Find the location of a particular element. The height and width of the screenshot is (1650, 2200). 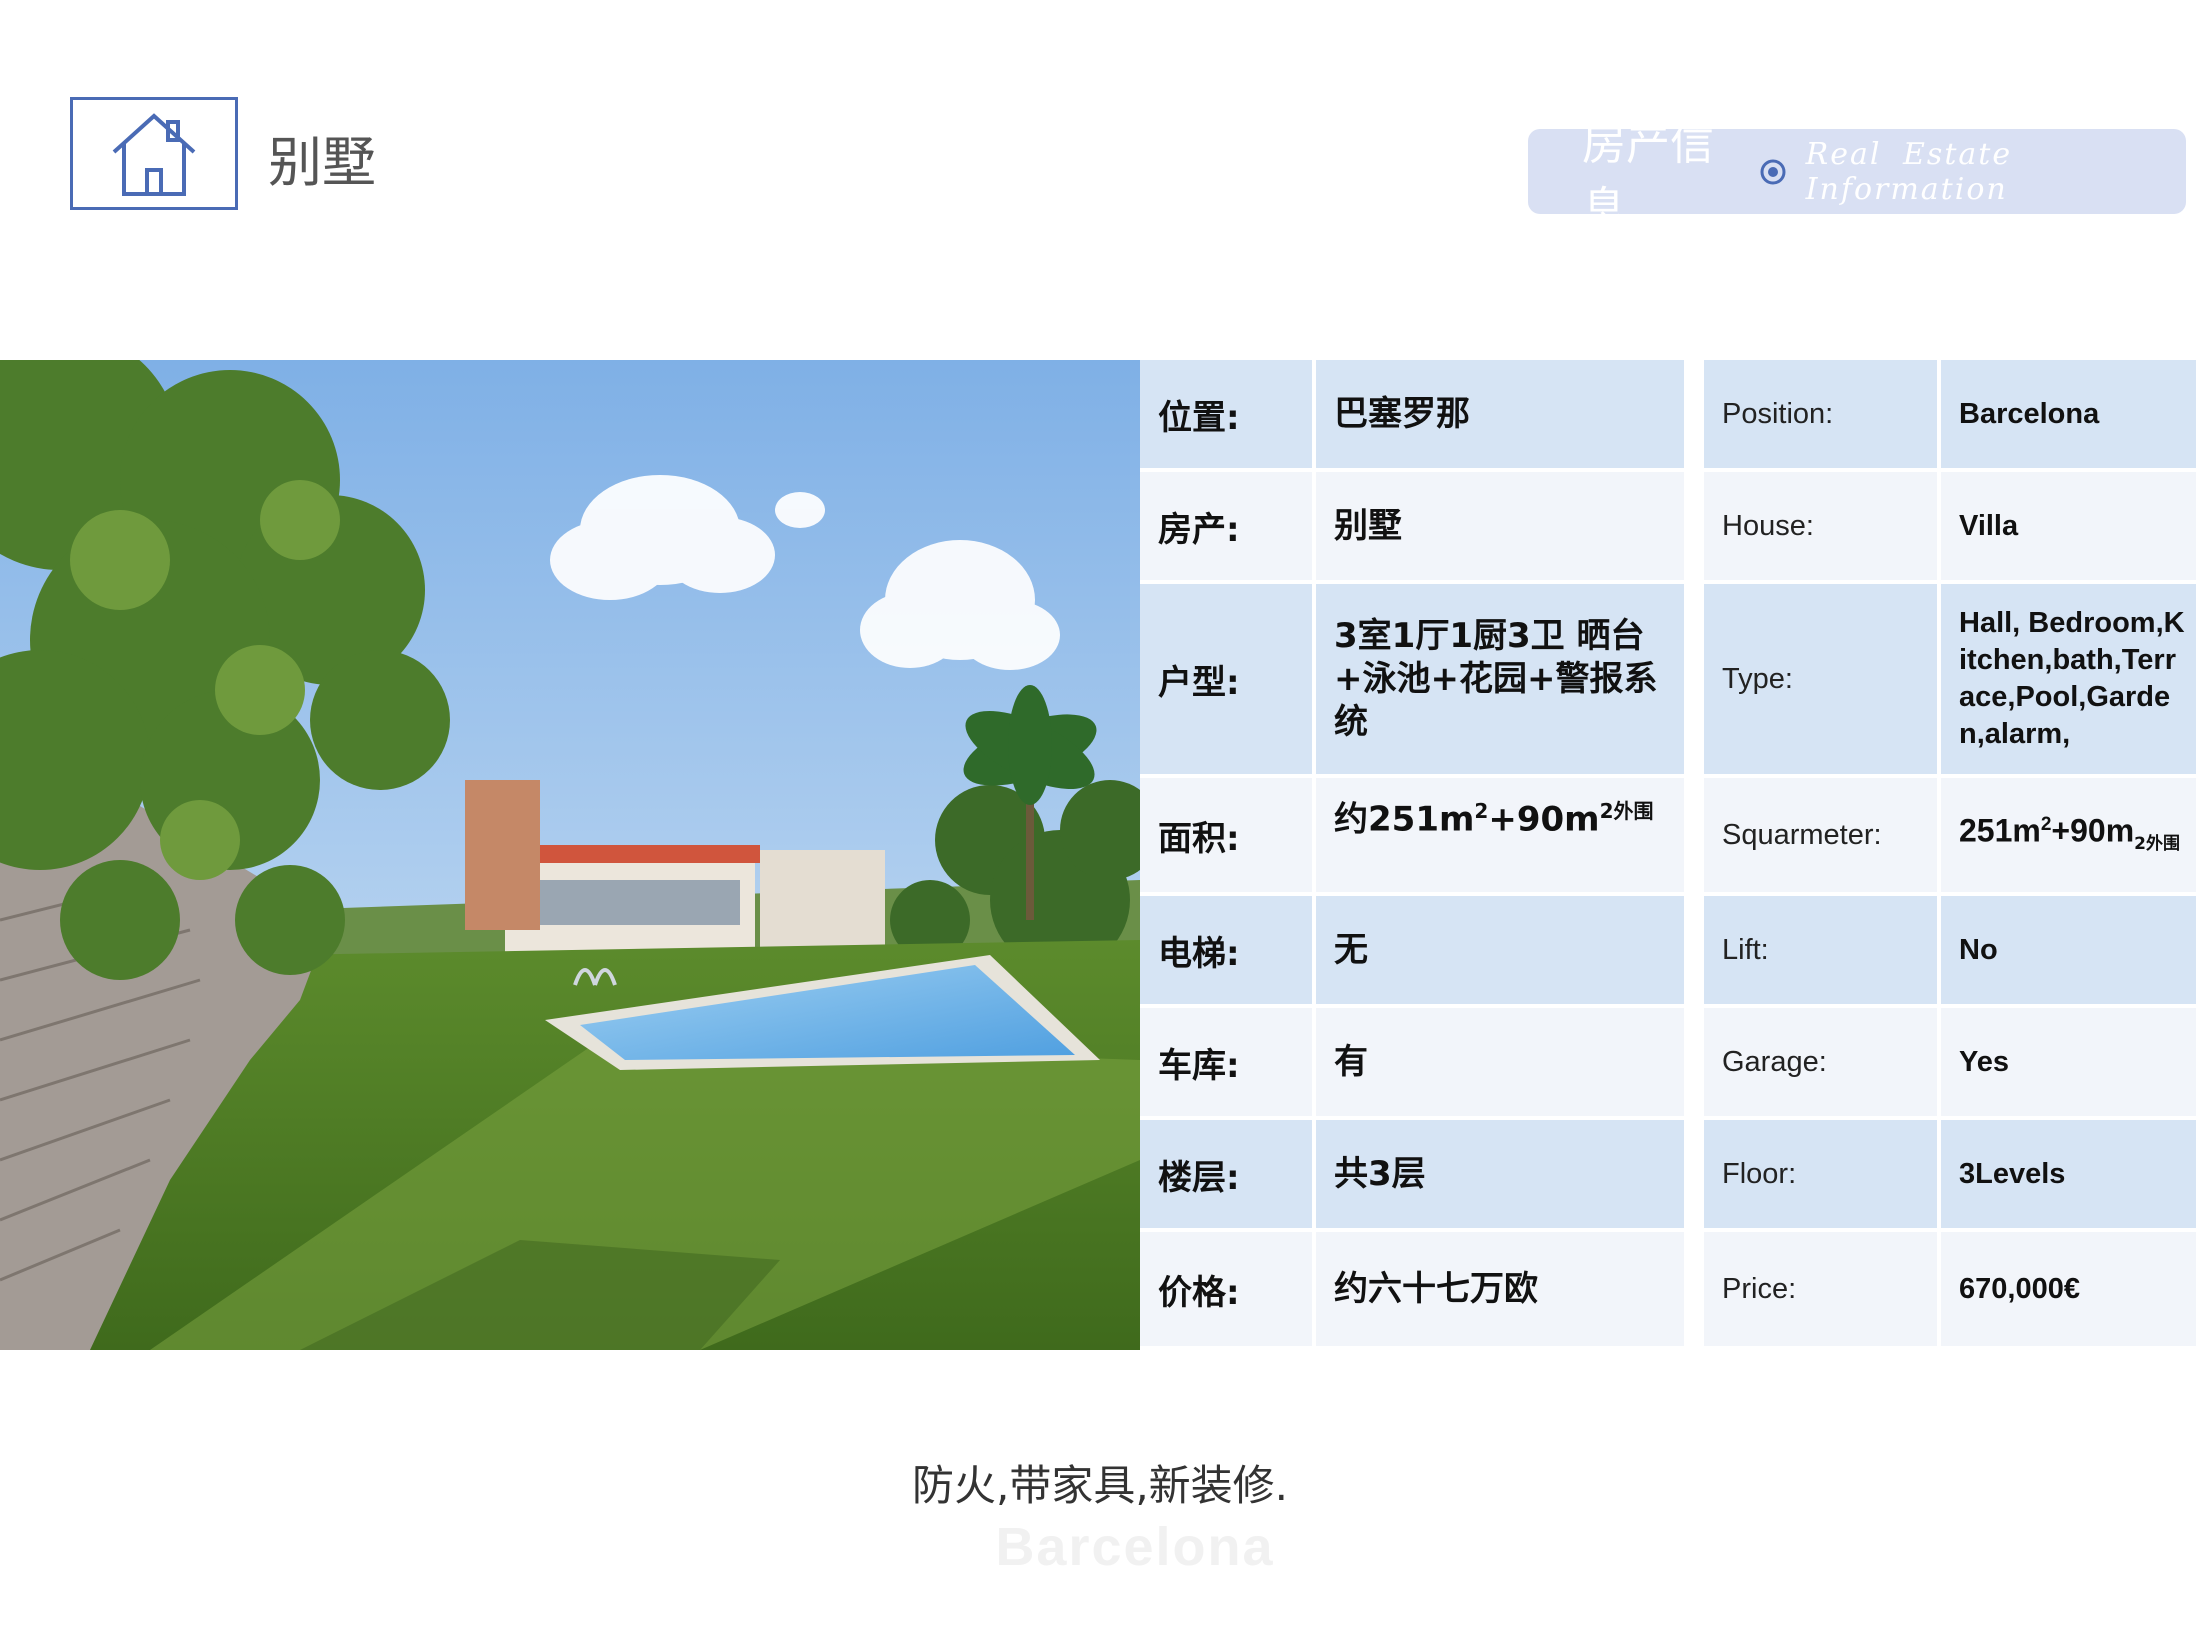

banner-en-text: Real Estate Information is located at coordinates (1909, 171).